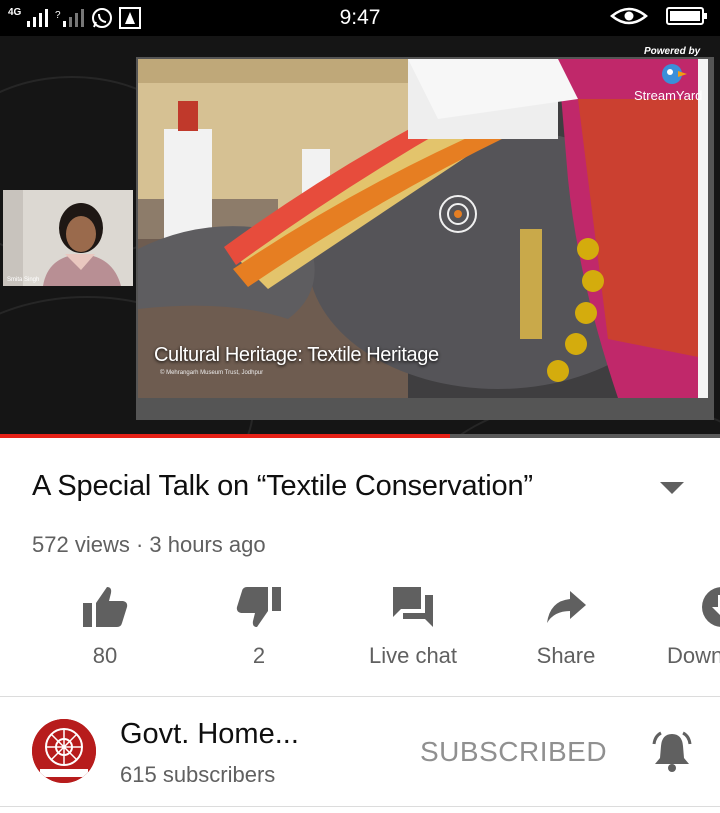  I want to click on dislike-button: 2, so click(259, 627).